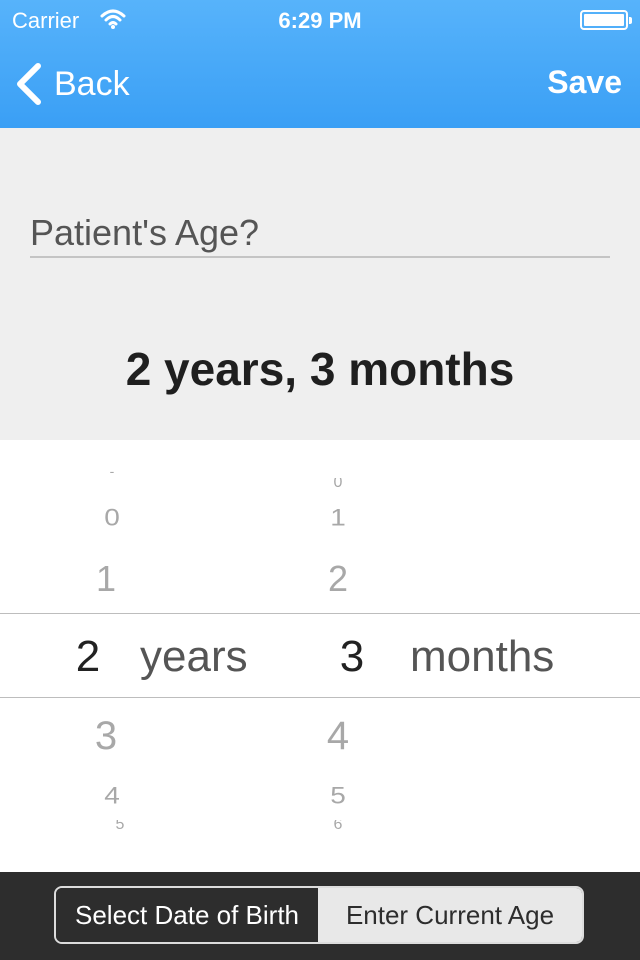 Image resolution: width=640 pixels, height=960 pixels. What do you see at coordinates (320, 613) in the screenshot?
I see `picker-selection-top-line` at bounding box center [320, 613].